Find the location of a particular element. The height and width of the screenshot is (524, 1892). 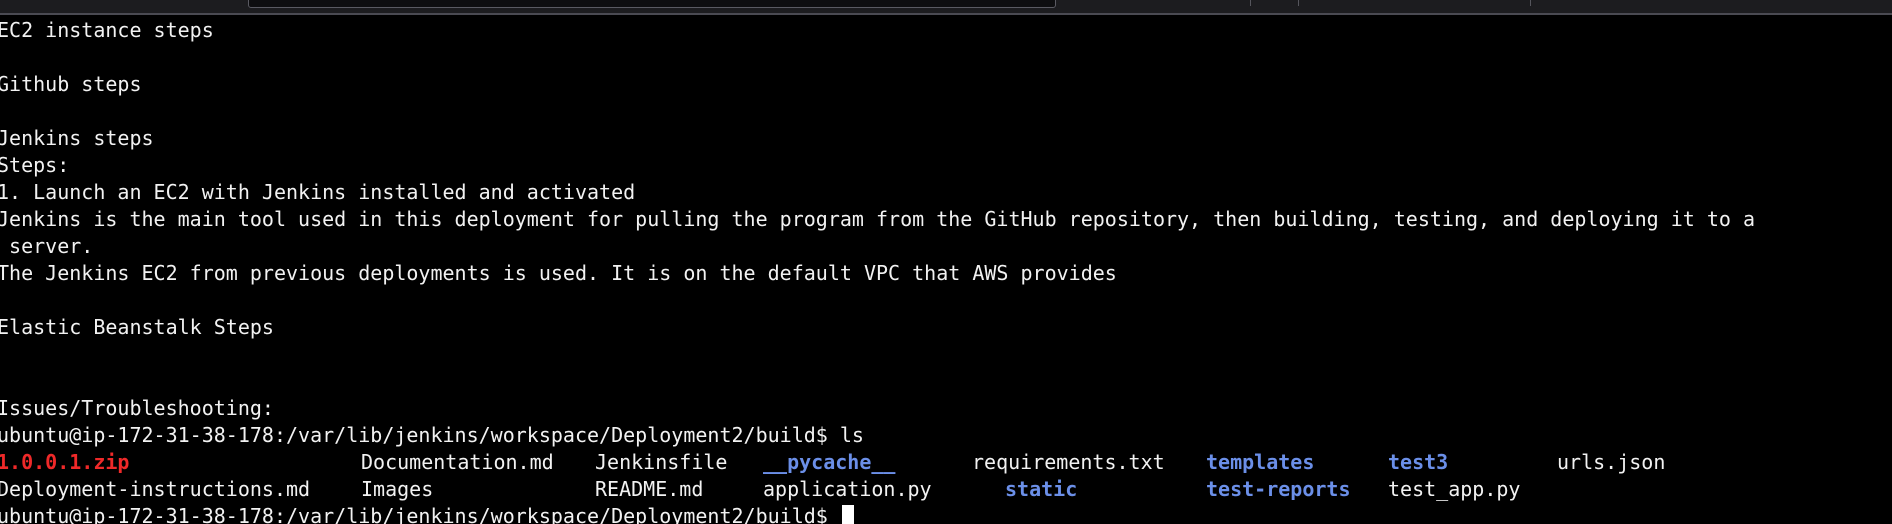

terminal-line: Github steps is located at coordinates (71, 84).